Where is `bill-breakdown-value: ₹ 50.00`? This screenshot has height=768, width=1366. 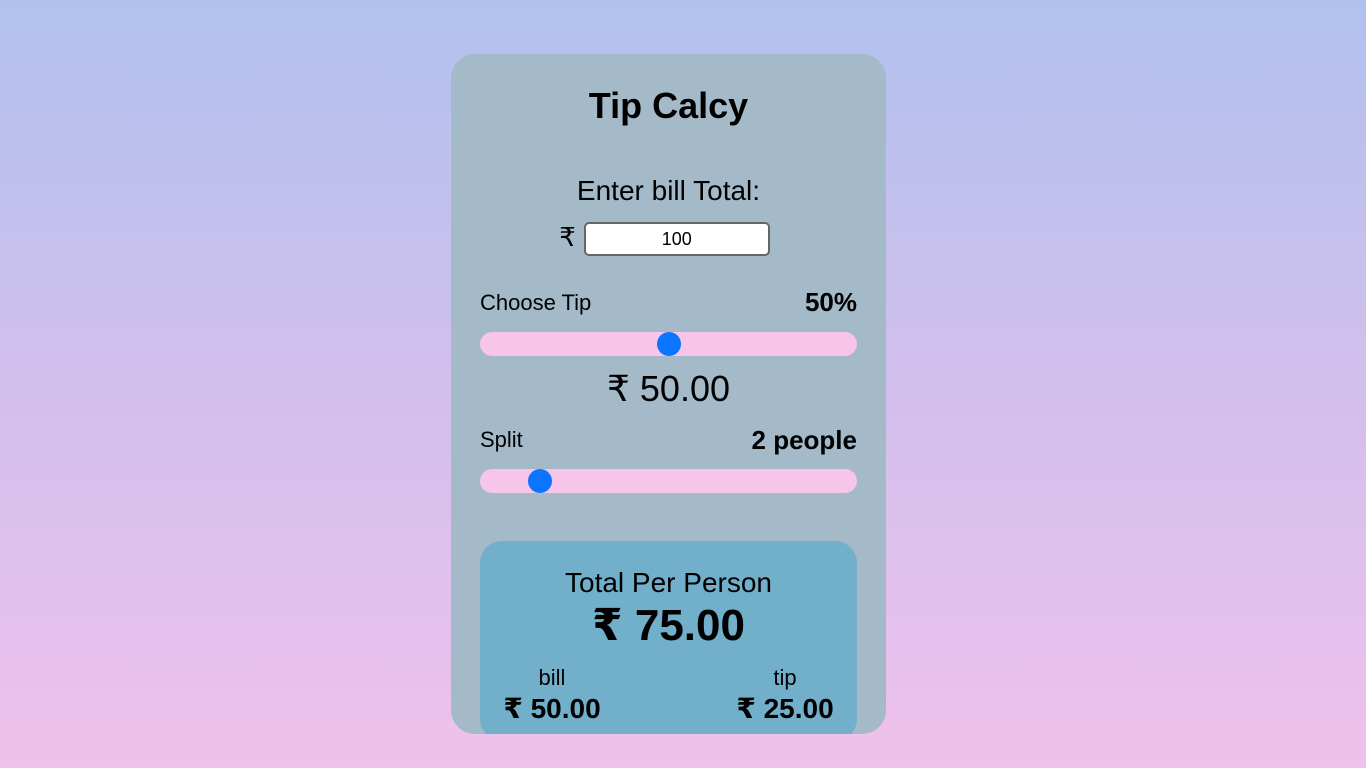
bill-breakdown-value: ₹ 50.00 is located at coordinates (552, 708).